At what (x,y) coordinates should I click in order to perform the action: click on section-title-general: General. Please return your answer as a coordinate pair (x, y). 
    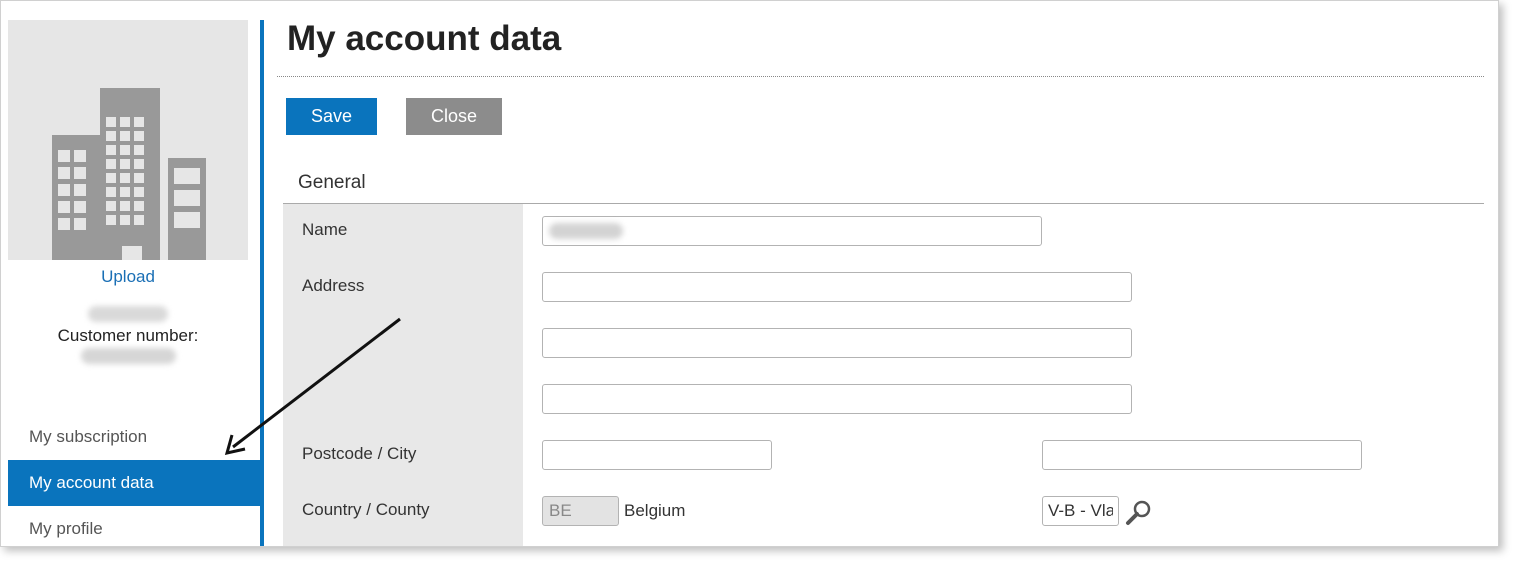
    Looking at the image, I should click on (332, 182).